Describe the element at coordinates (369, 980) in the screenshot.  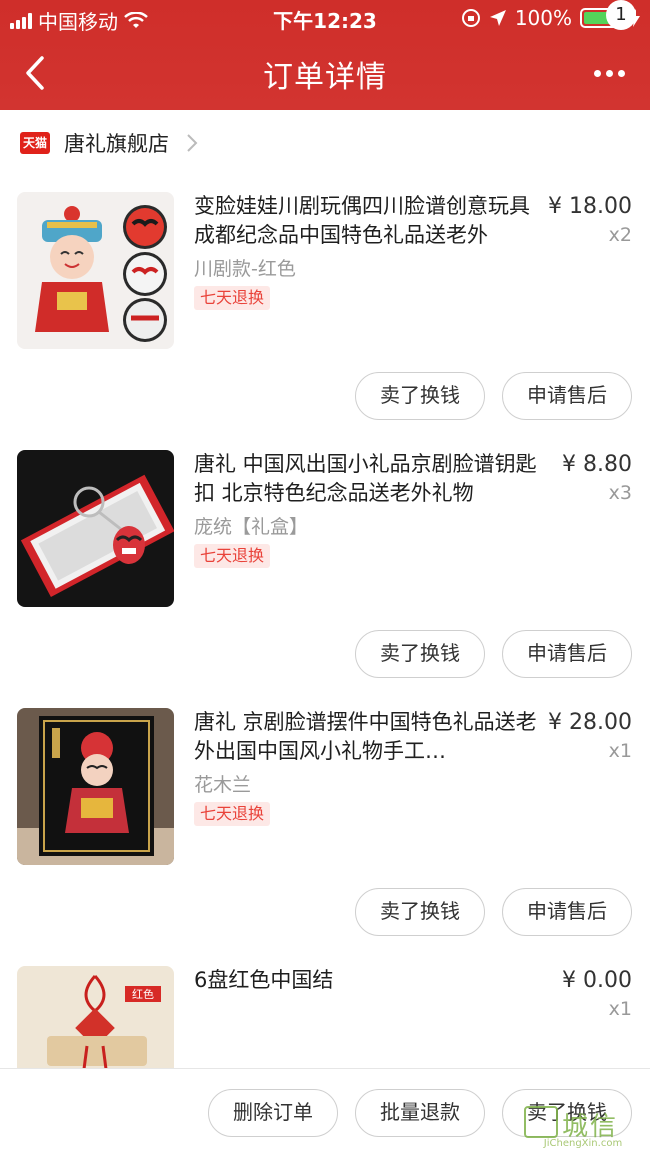
I see `product-title: 6盘红色中国结` at that location.